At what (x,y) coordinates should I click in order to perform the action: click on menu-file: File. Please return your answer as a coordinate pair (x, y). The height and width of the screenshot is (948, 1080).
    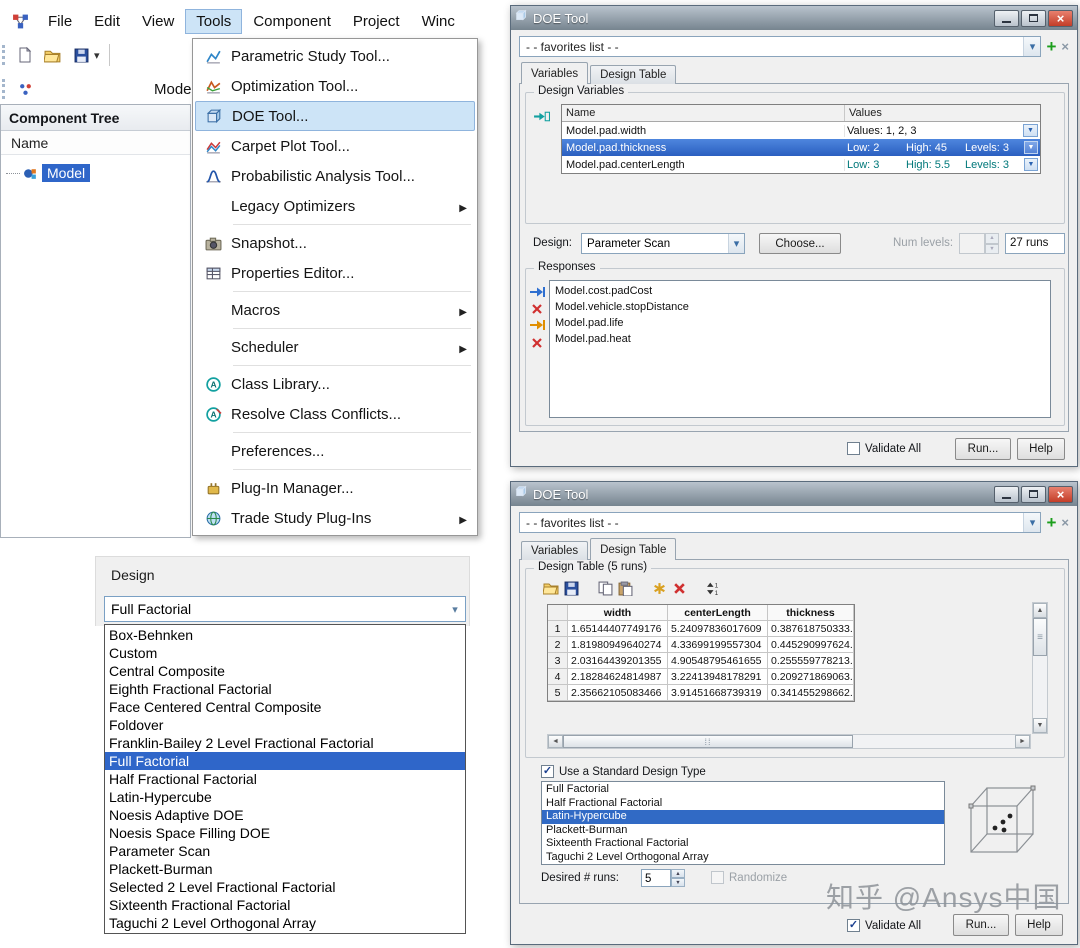
    Looking at the image, I should click on (60, 21).